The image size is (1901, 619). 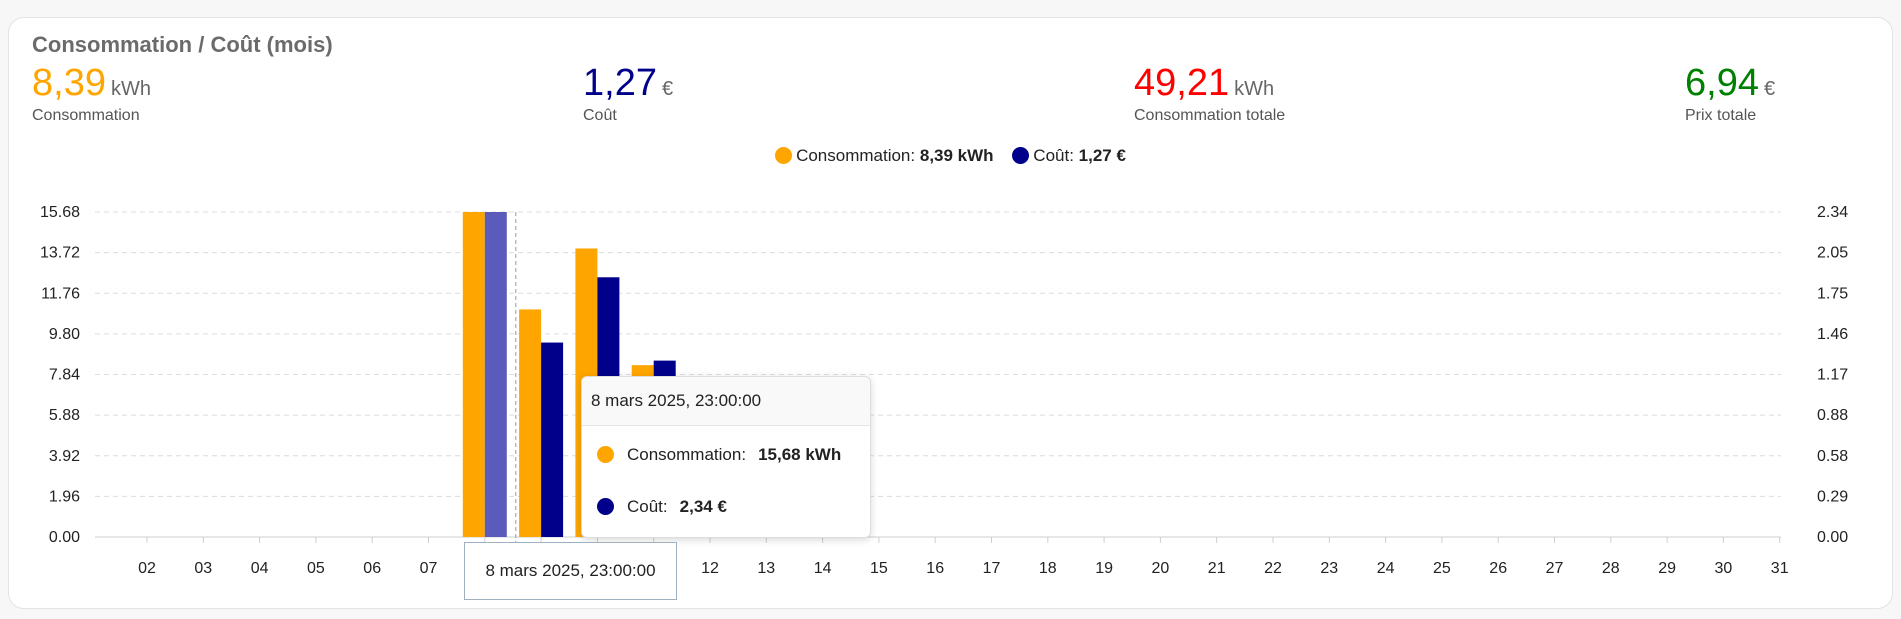 I want to click on x-tick-label: 05, so click(x=316, y=568).